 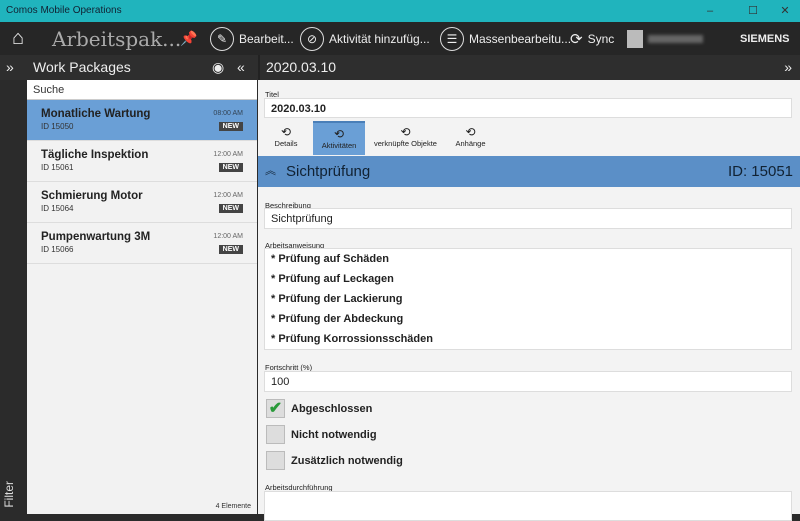 I want to click on user-profile, so click(x=665, y=38).